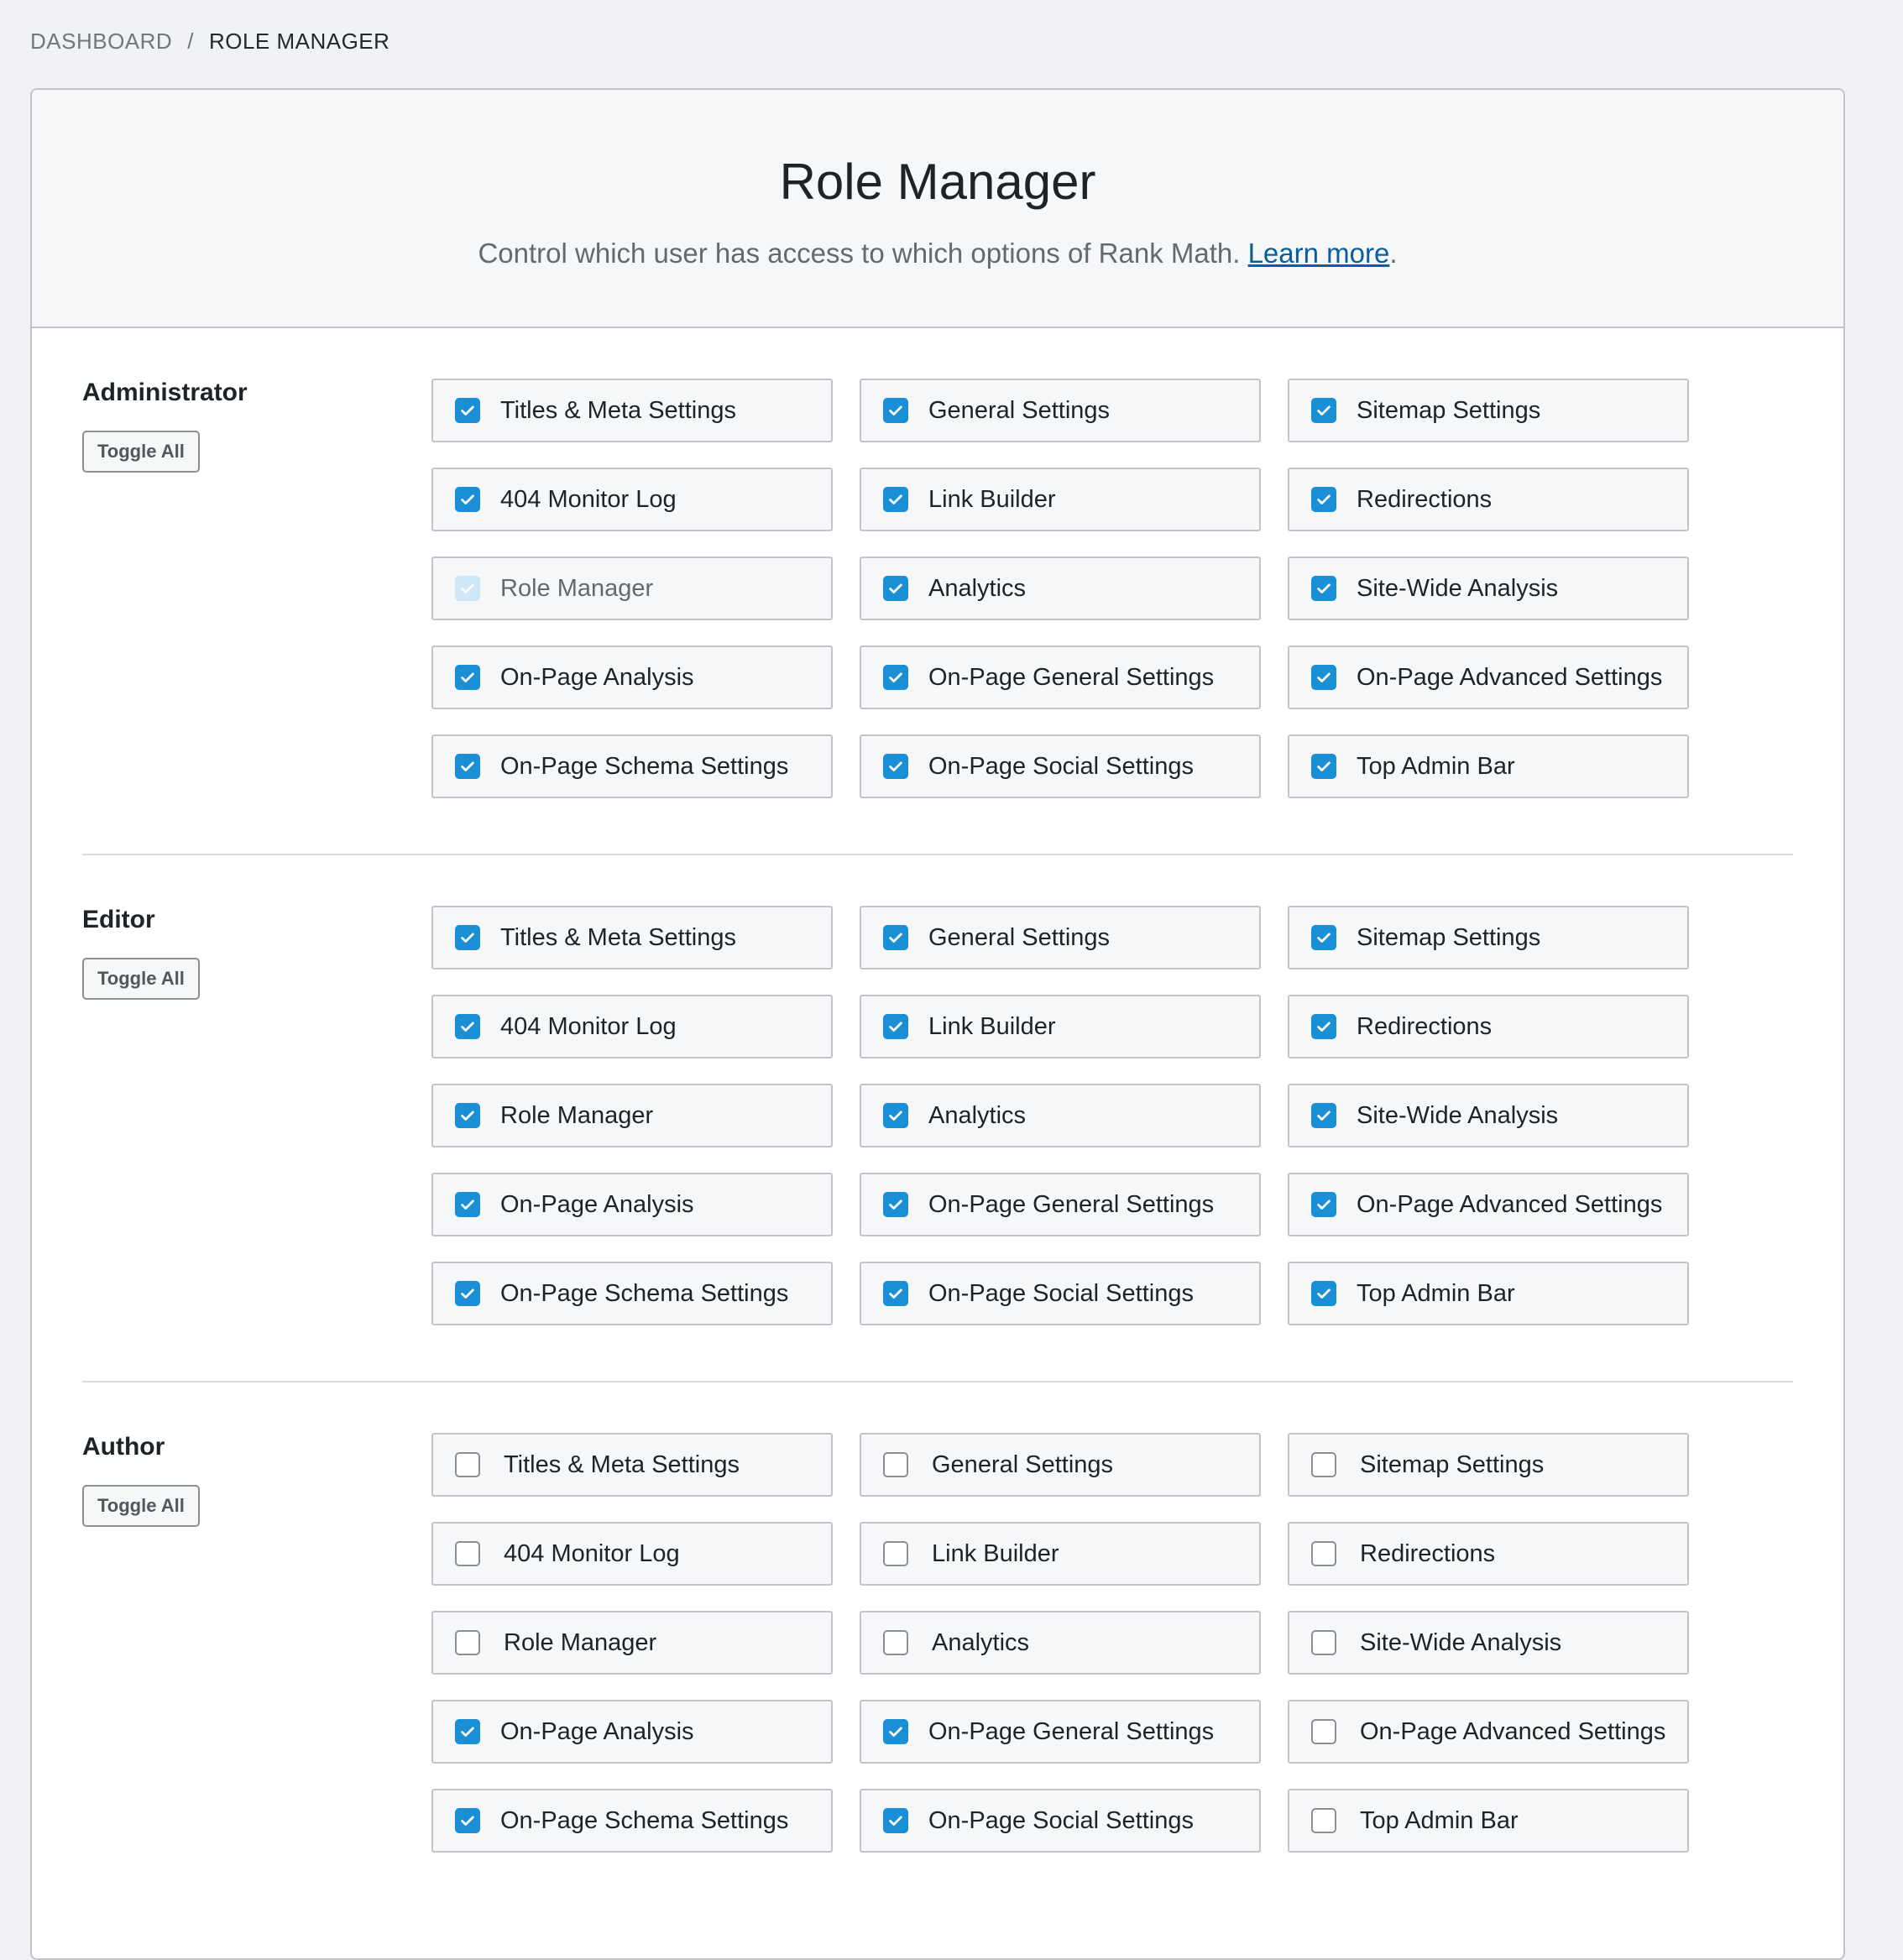 The image size is (1903, 1960). I want to click on capability-label: Link Builder, so click(992, 1026).